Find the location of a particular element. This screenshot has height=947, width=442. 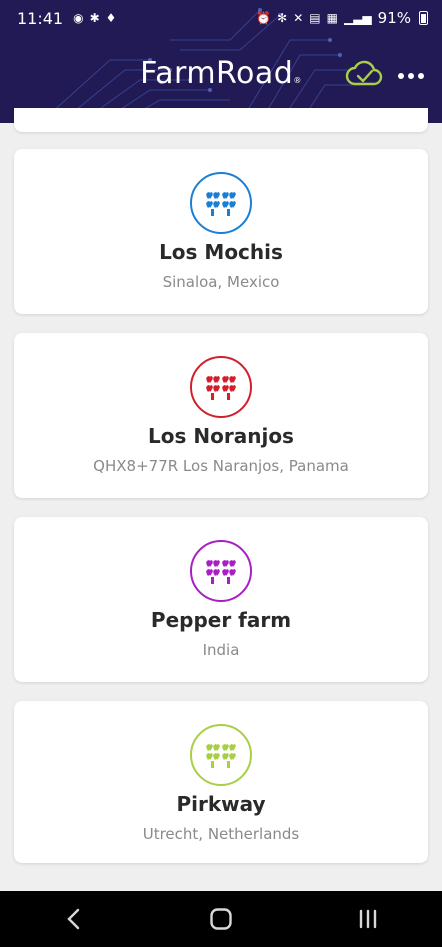

nav-recents-button is located at coordinates (368, 919).